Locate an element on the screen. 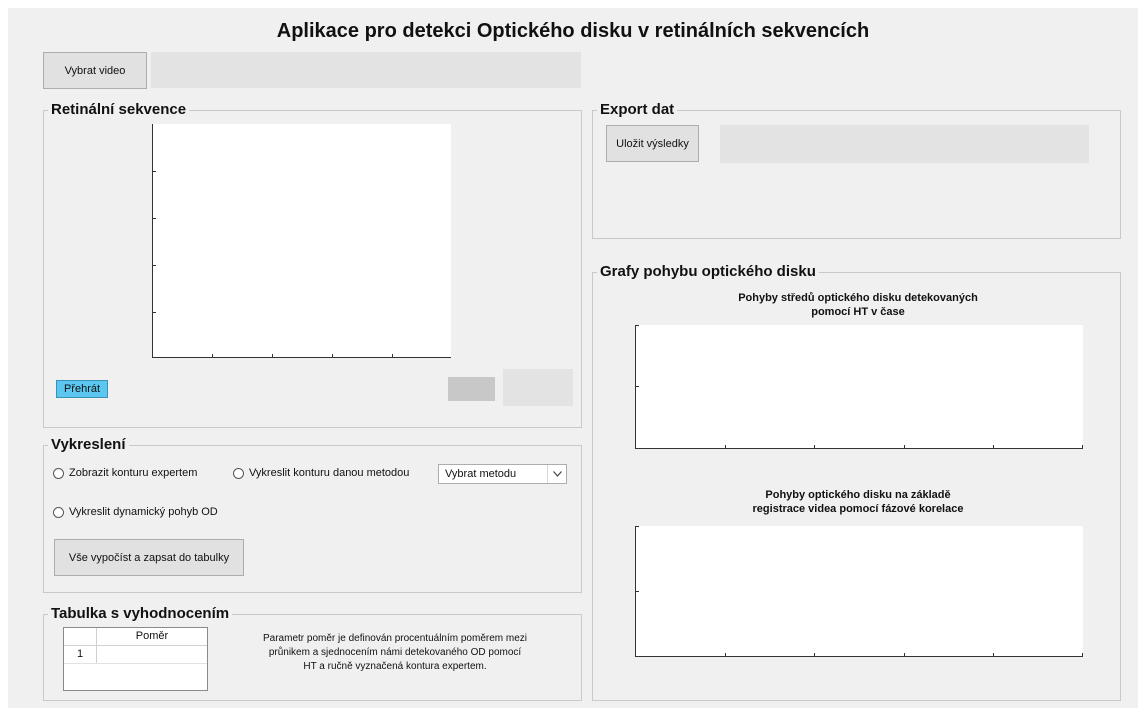 Image resolution: width=1145 pixels, height=716 pixels. method-select: Vybrat metodu is located at coordinates (502, 474).